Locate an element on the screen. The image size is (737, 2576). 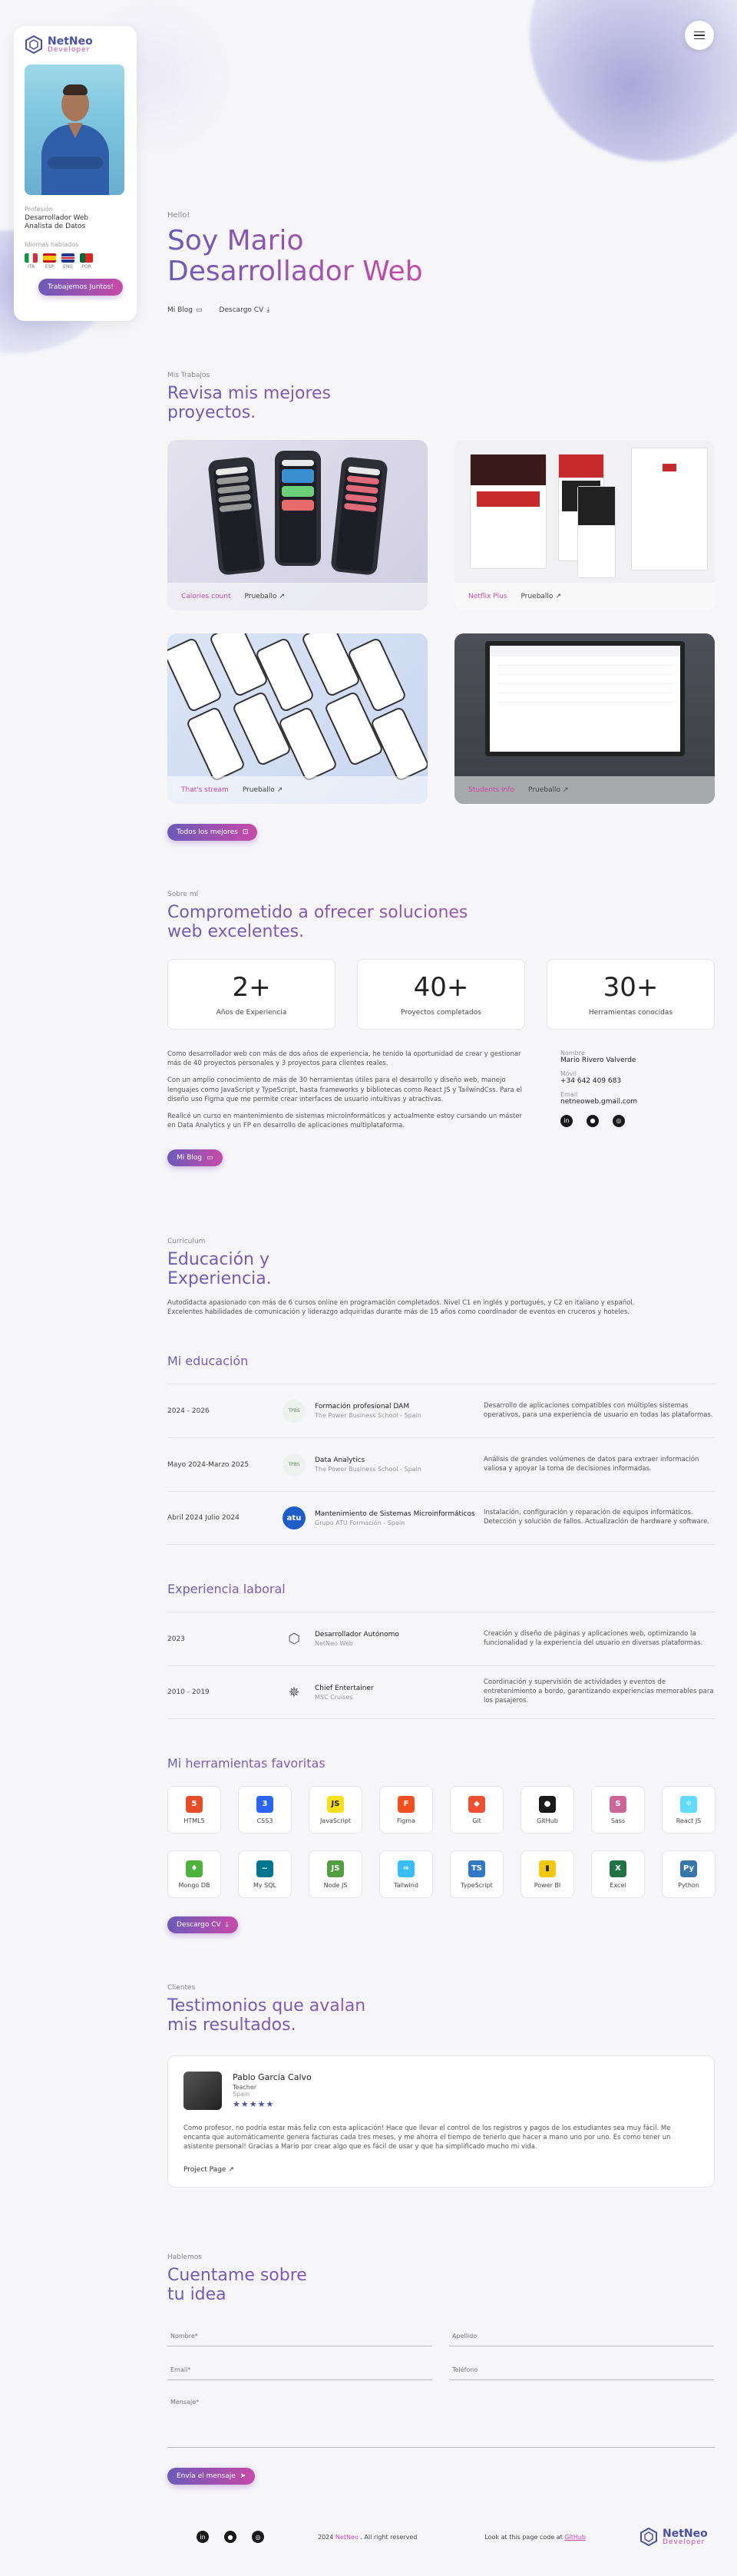
education-title: Mi educación is located at coordinates (441, 1361).